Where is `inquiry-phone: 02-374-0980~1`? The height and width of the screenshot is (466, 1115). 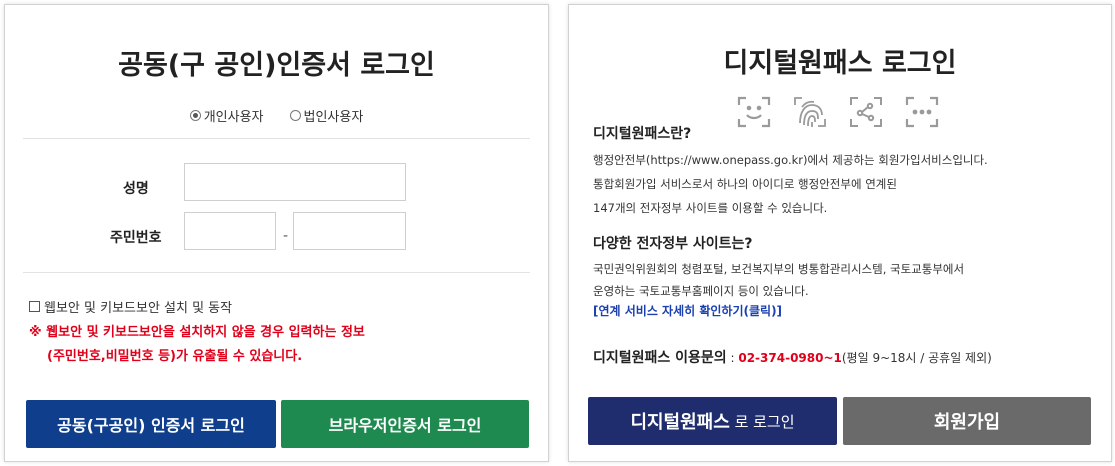
inquiry-phone: 02-374-0980~1 is located at coordinates (790, 358).